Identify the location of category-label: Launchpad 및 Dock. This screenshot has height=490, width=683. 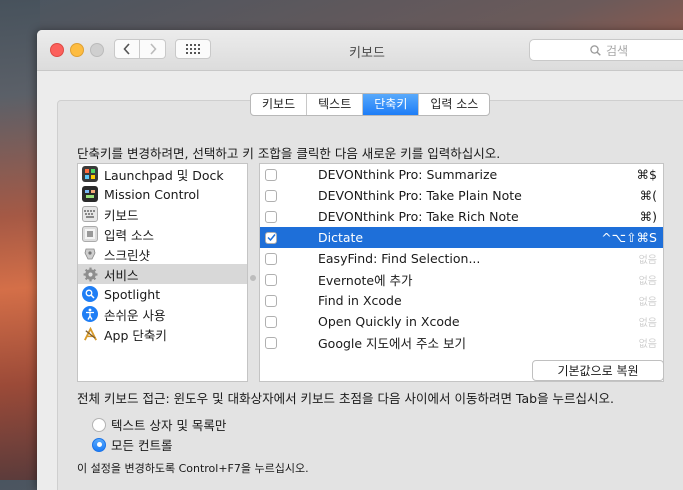
(164, 175).